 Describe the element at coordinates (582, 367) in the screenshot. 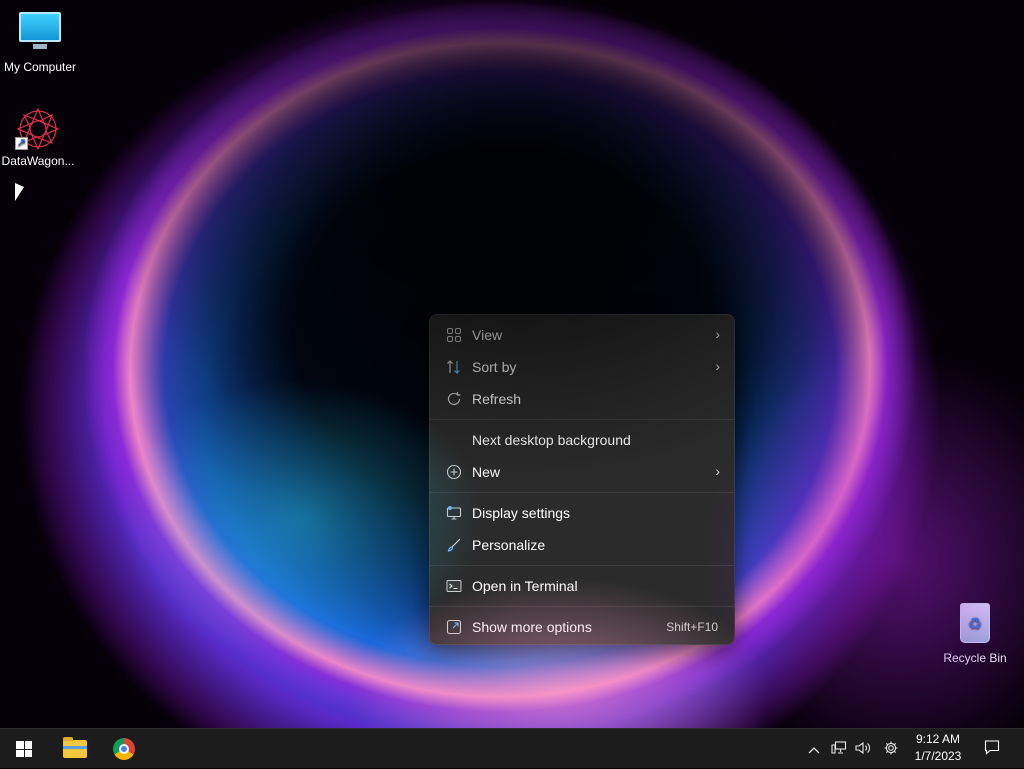

I see `menu-item-sort-by: Sort by ›` at that location.